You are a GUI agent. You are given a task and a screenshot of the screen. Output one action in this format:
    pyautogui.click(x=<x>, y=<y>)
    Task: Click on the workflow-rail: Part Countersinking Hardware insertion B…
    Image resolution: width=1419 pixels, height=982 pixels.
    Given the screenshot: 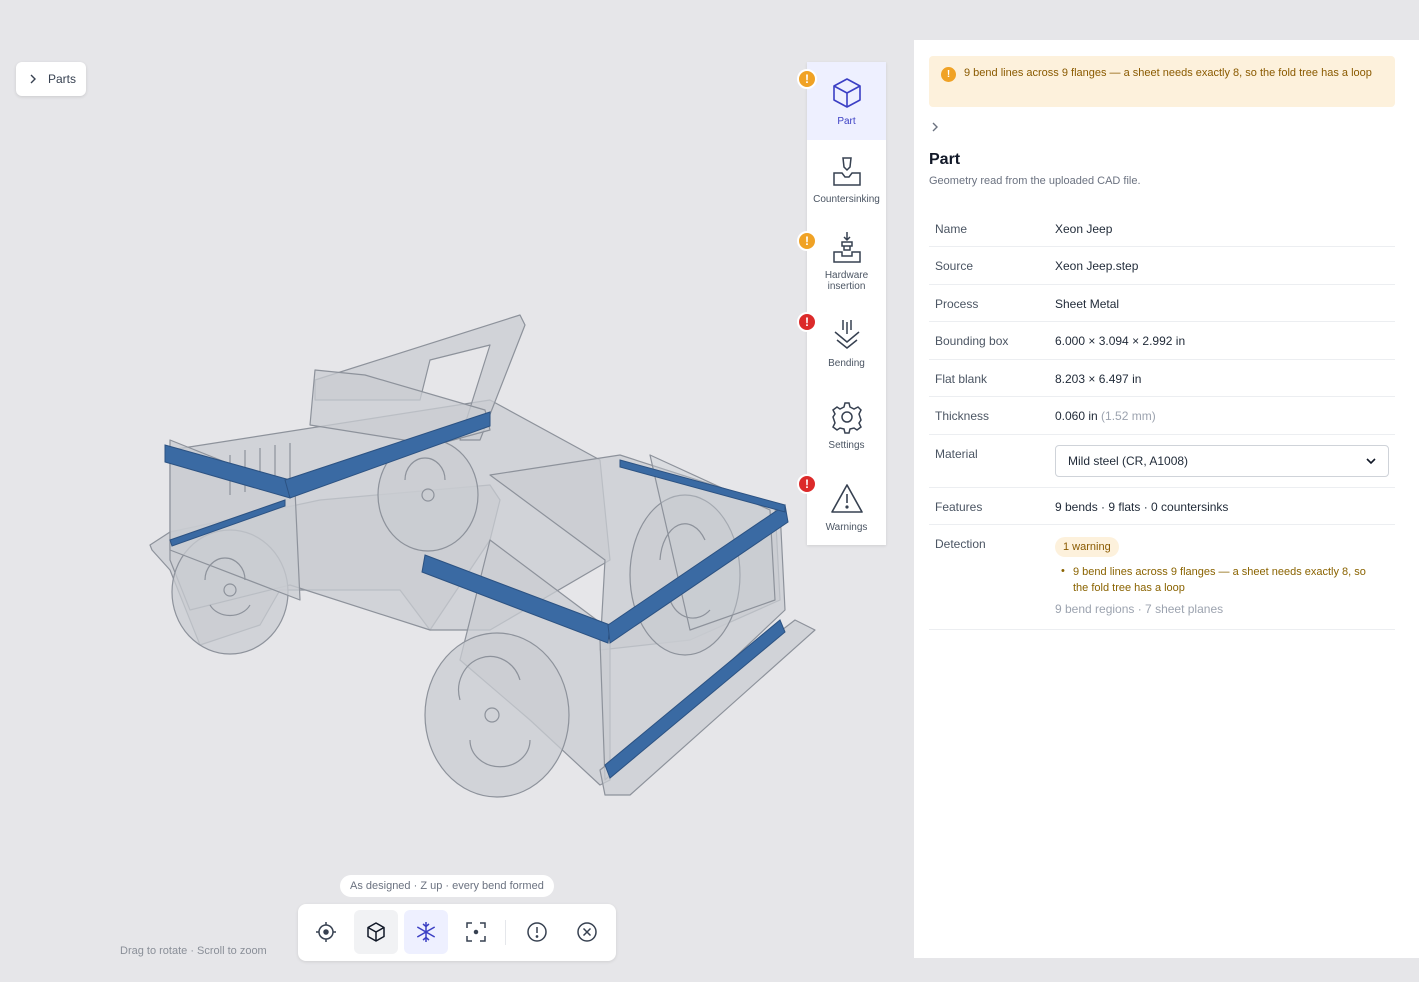 What is the action you would take?
    pyautogui.click(x=846, y=303)
    